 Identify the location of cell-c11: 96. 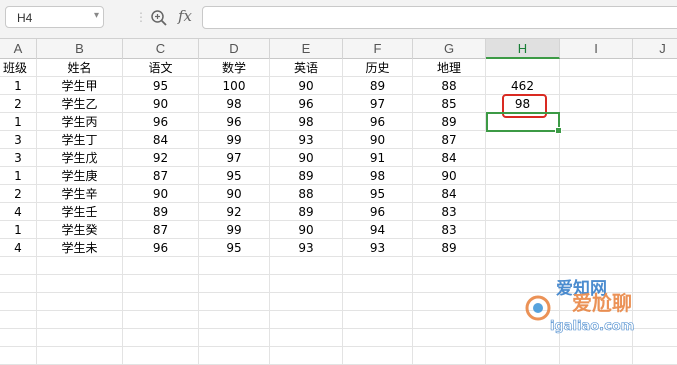
(161, 248).